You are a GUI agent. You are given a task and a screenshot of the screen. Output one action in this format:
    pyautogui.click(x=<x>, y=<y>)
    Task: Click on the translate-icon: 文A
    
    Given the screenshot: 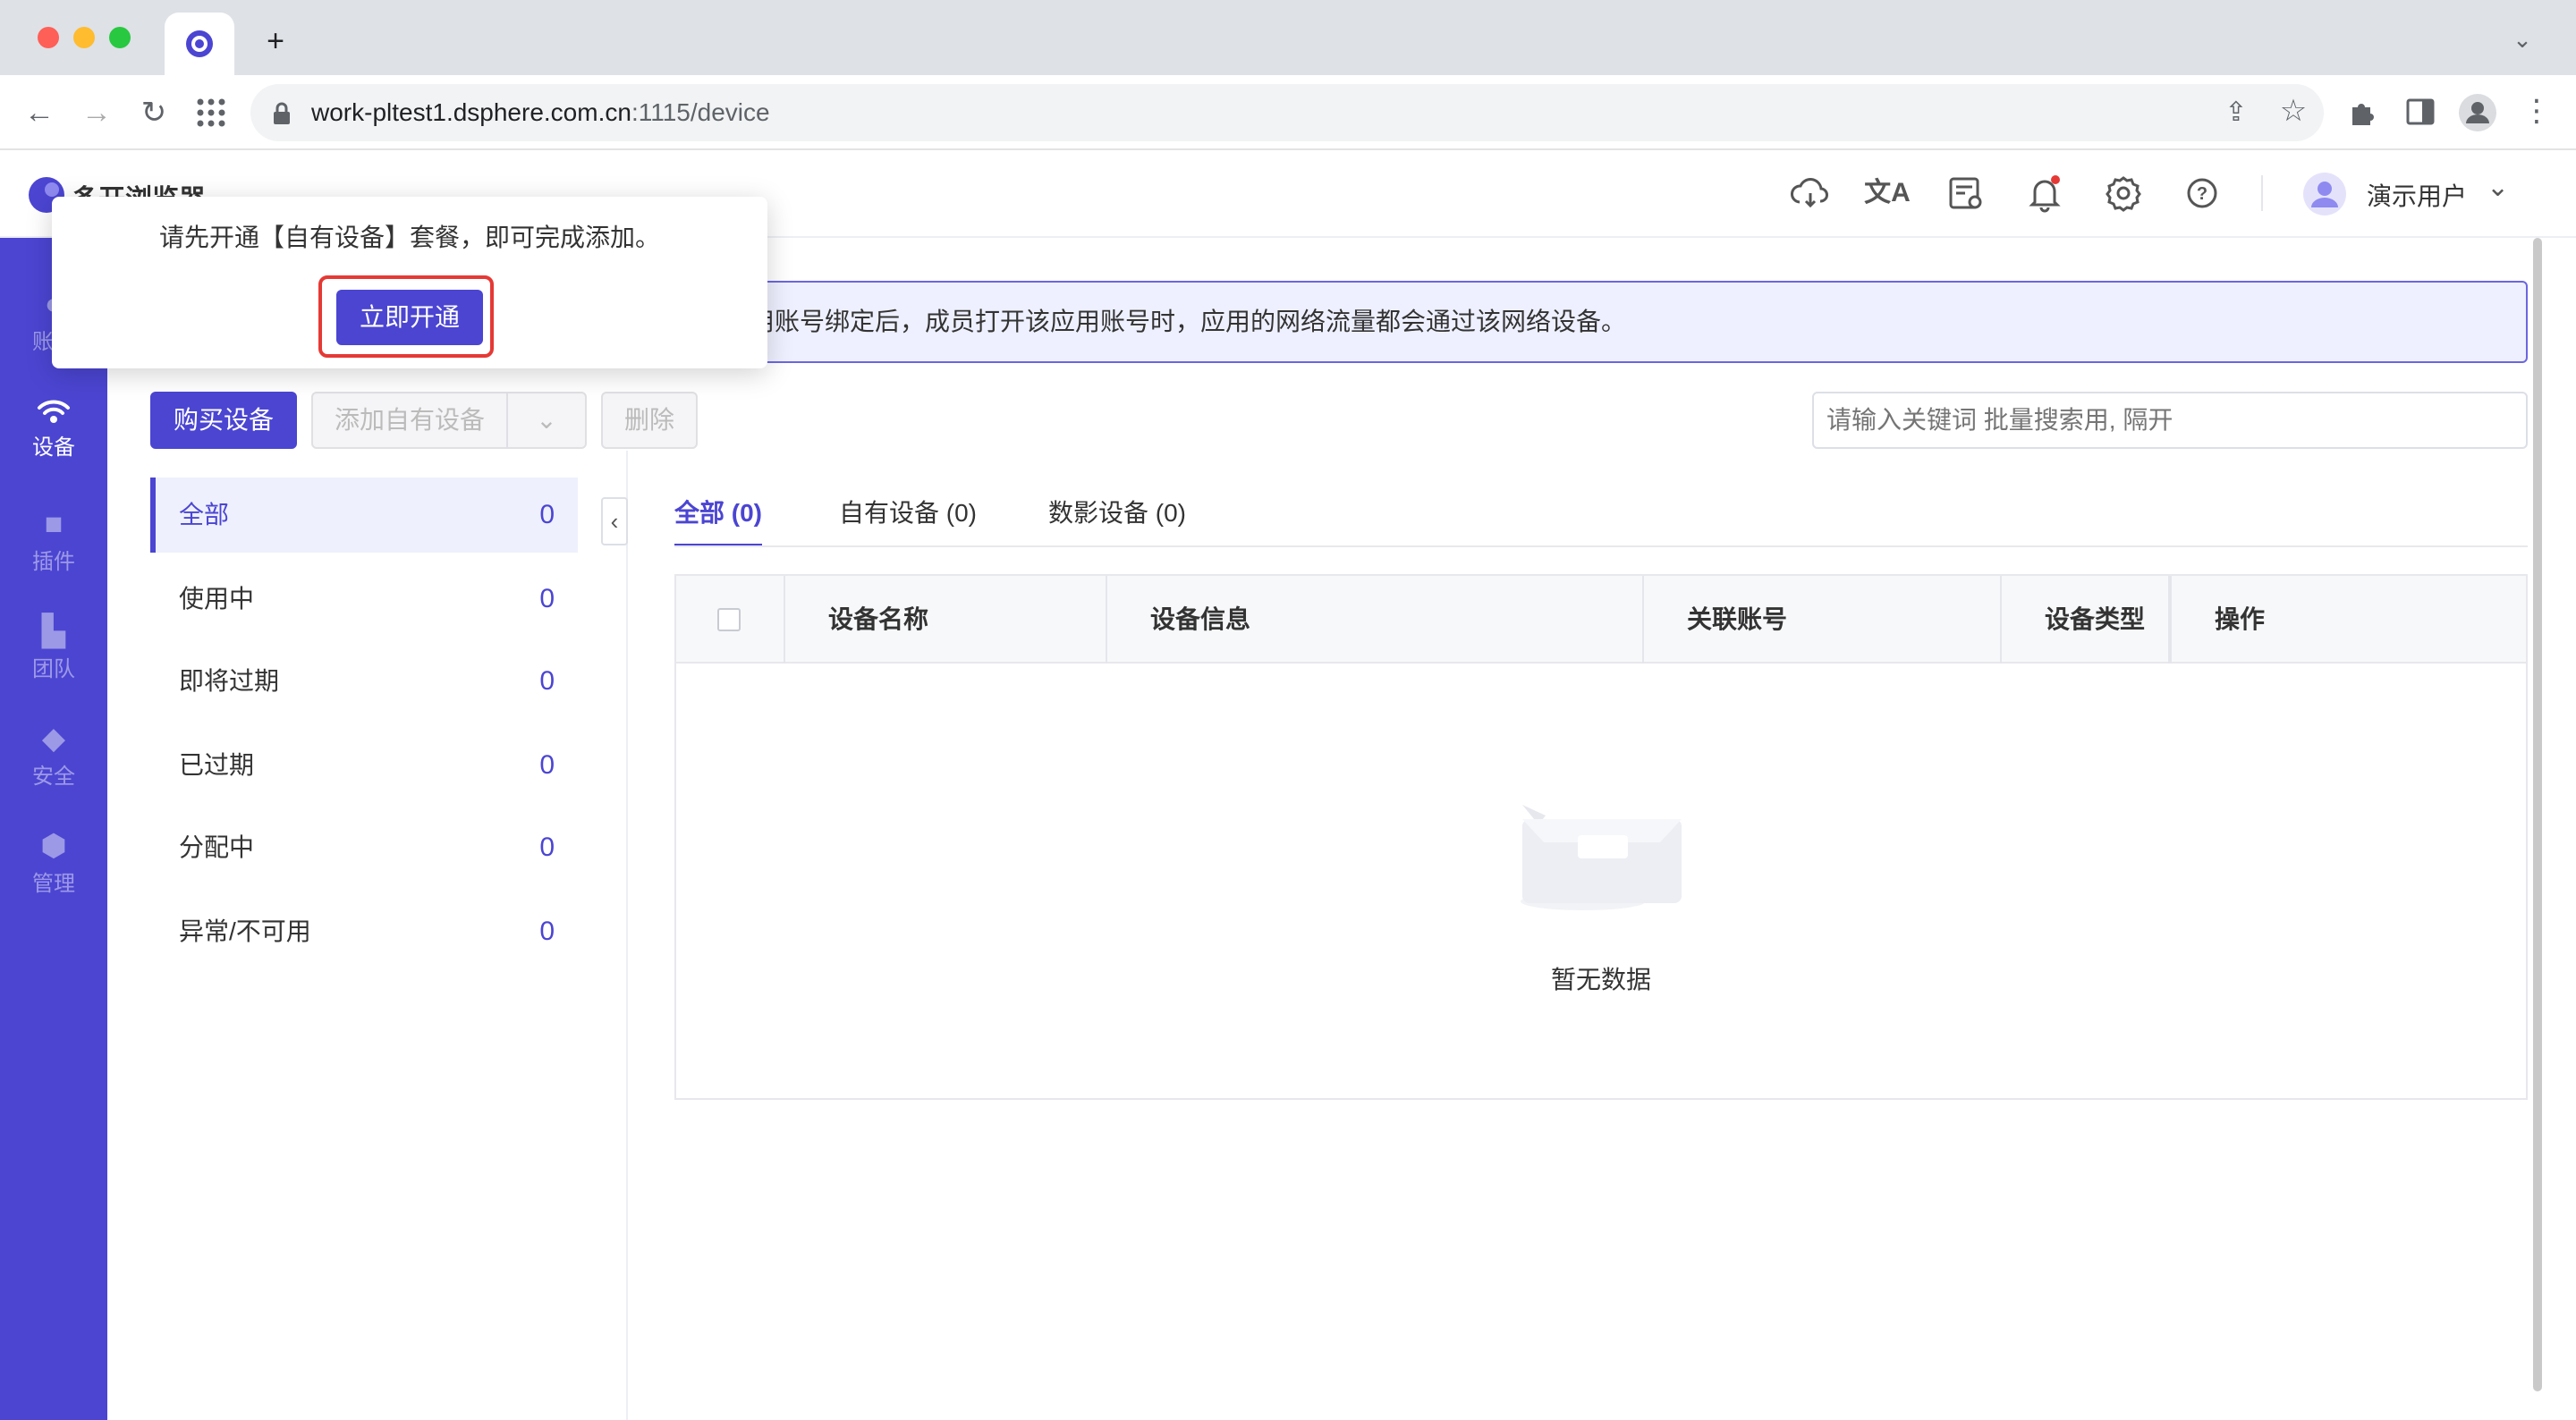 What is the action you would take?
    pyautogui.click(x=1887, y=193)
    